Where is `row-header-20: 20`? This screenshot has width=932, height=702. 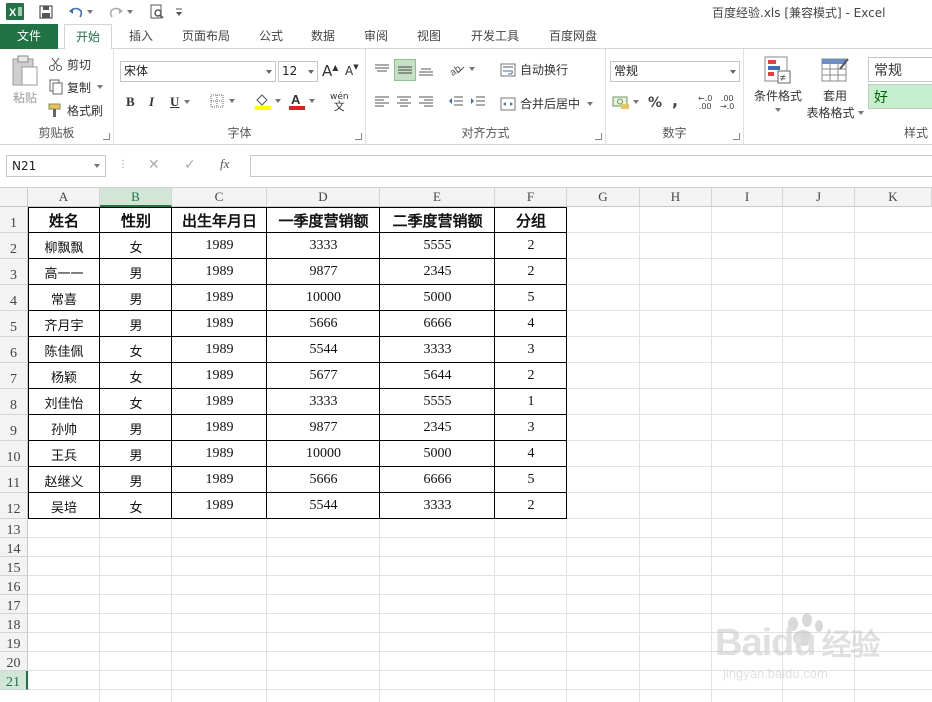
row-header-20: 20 is located at coordinates (14, 661).